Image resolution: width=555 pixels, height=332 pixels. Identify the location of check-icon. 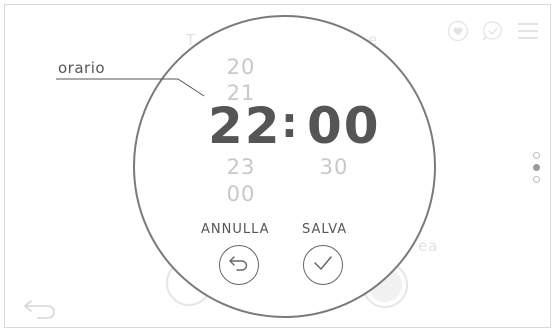
(323, 265).